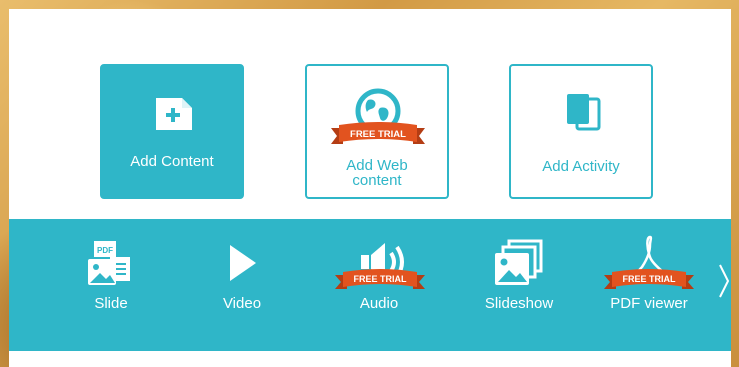 This screenshot has height=367, width=739. Describe the element at coordinates (109, 263) in the screenshot. I see `slide-pdf-image-icon: PDF` at that location.